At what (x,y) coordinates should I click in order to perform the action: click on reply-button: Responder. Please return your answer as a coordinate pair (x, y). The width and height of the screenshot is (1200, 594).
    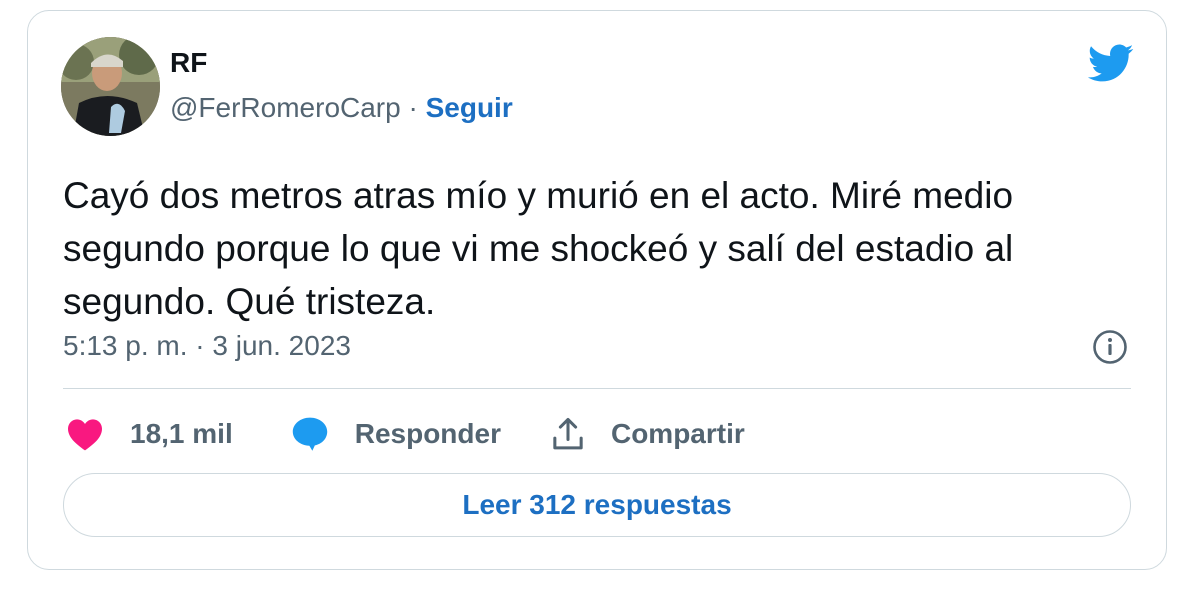
    Looking at the image, I should click on (396, 434).